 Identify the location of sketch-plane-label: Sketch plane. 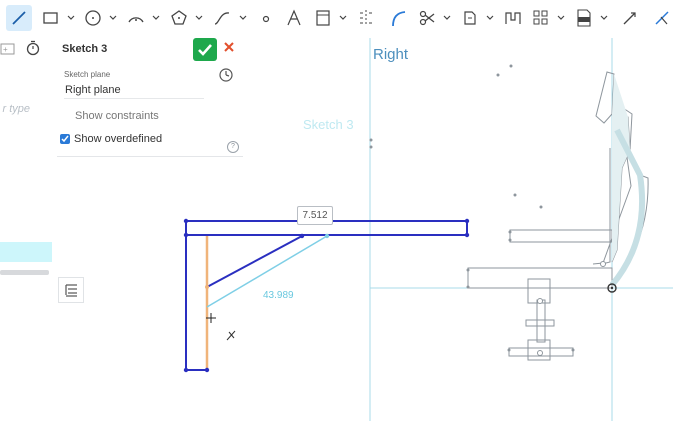
(87, 74).